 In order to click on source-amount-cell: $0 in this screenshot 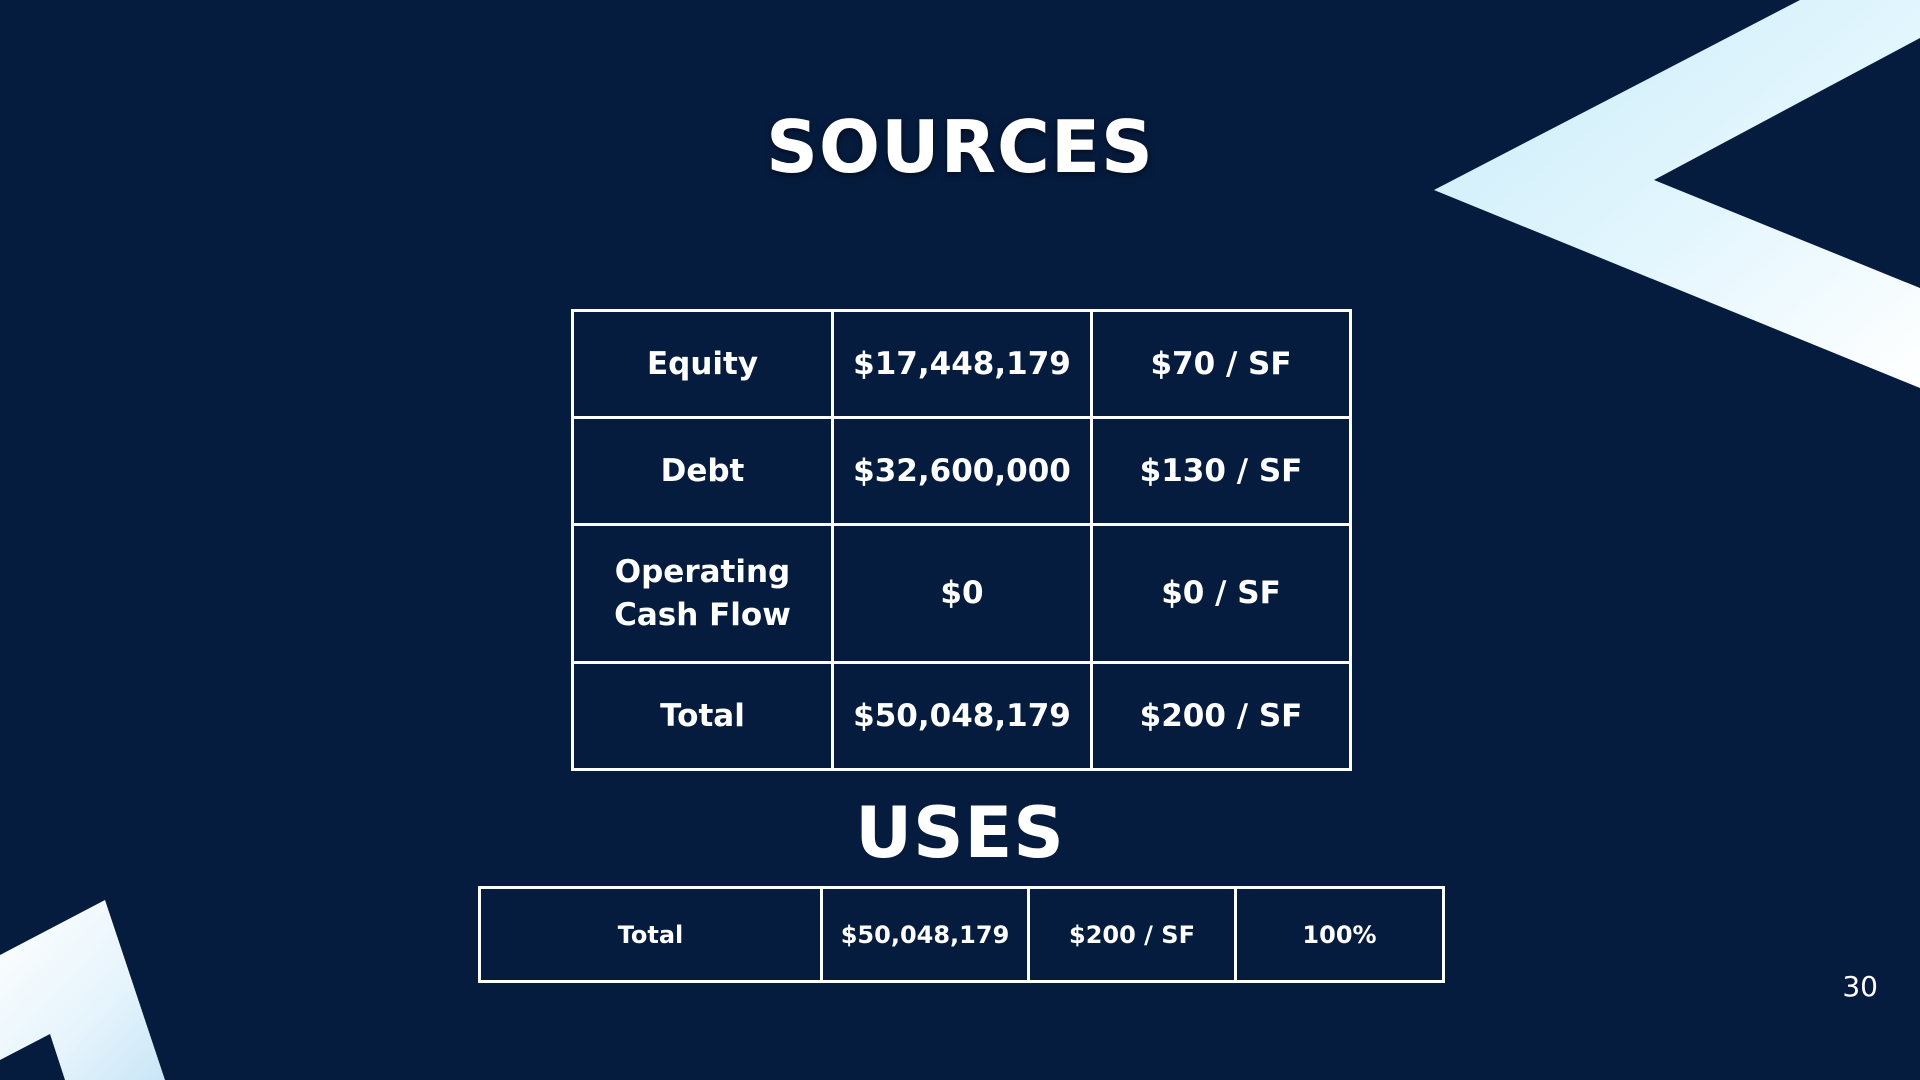, I will do `click(962, 593)`.